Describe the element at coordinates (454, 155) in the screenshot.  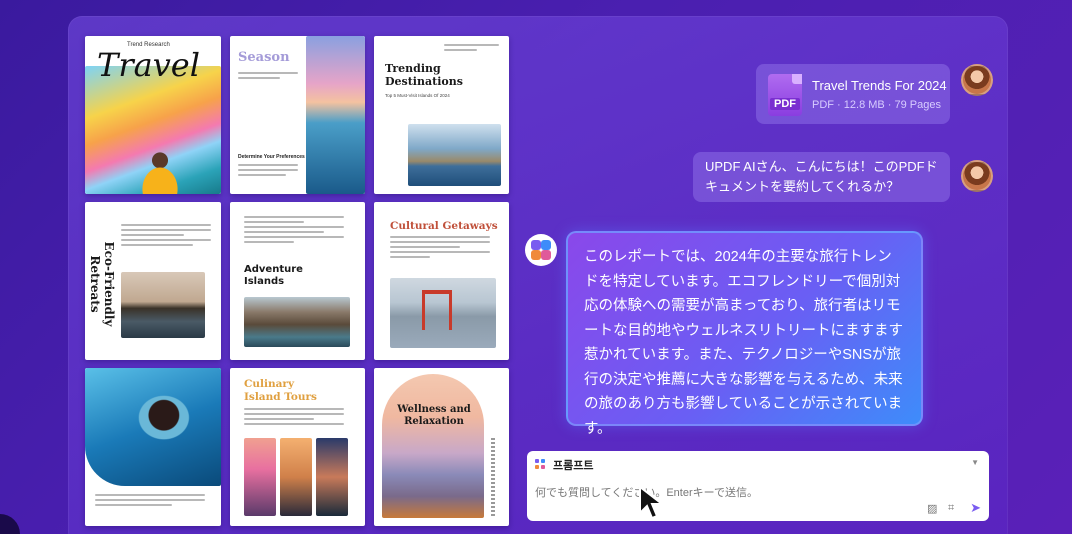
I see `island-image` at that location.